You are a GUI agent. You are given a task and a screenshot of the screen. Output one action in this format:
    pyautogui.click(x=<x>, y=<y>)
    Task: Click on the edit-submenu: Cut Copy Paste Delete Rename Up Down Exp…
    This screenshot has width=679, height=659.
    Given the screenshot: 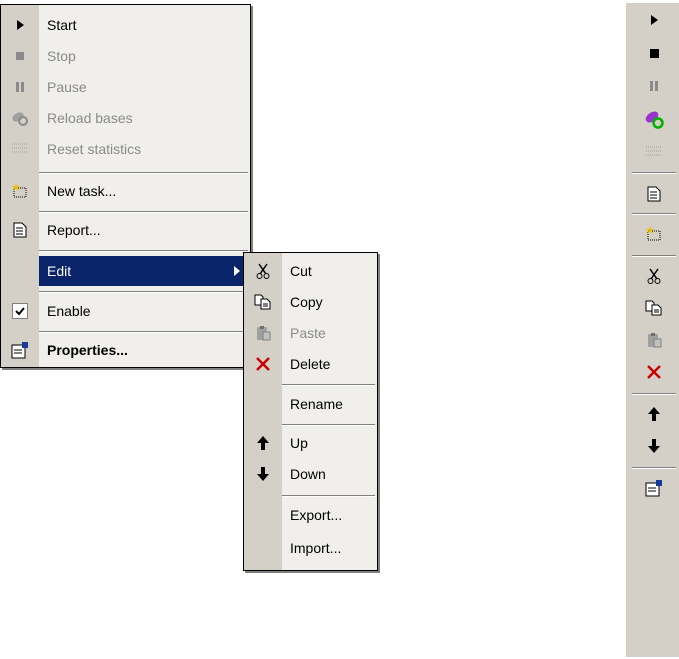 What is the action you would take?
    pyautogui.click(x=310, y=411)
    